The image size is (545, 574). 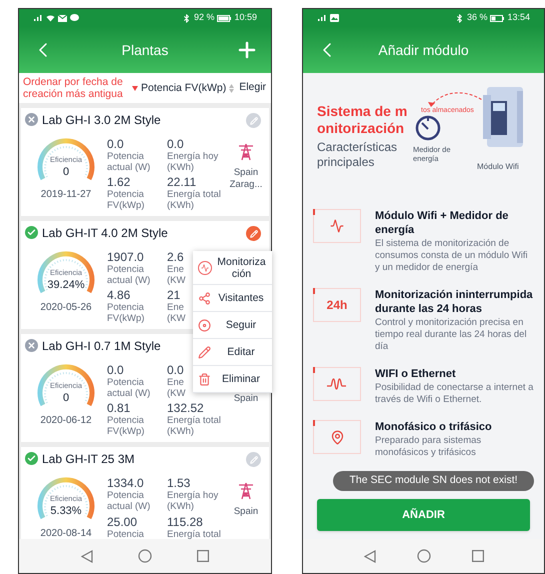 What do you see at coordinates (337, 226) in the screenshot?
I see `pulse-icon` at bounding box center [337, 226].